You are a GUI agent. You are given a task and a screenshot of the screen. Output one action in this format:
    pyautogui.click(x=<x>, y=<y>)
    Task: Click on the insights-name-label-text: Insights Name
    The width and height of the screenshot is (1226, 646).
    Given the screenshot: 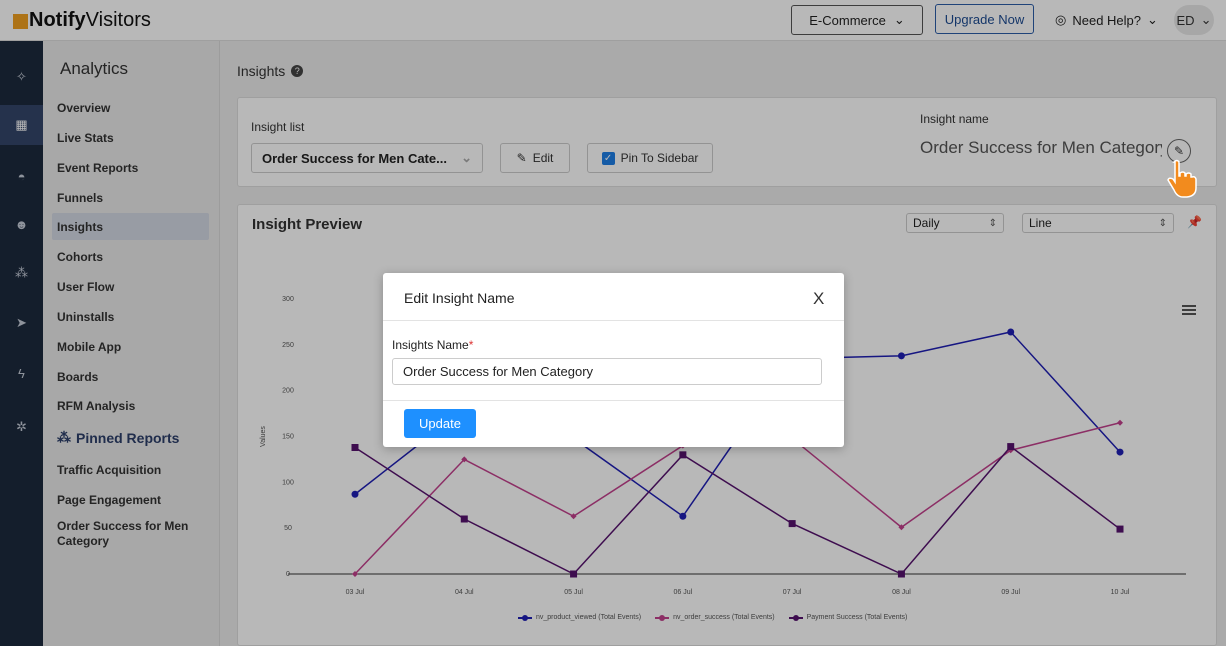 What is the action you would take?
    pyautogui.click(x=430, y=345)
    